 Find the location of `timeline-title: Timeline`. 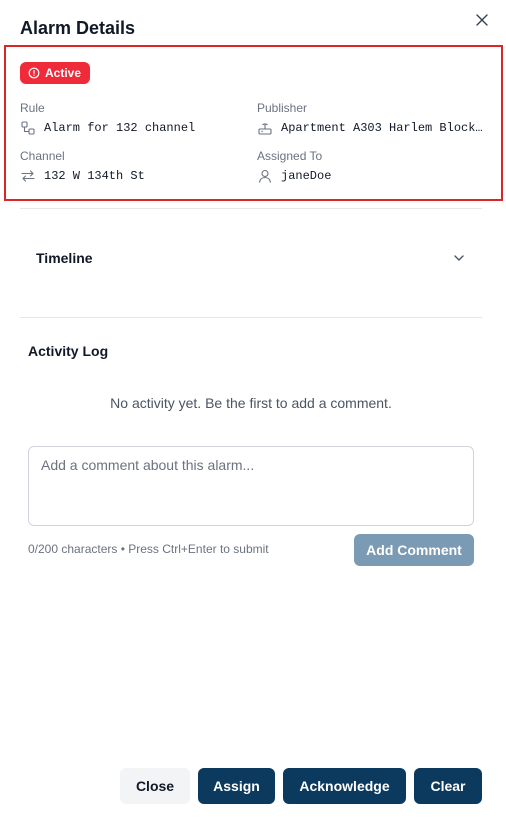

timeline-title: Timeline is located at coordinates (64, 258).